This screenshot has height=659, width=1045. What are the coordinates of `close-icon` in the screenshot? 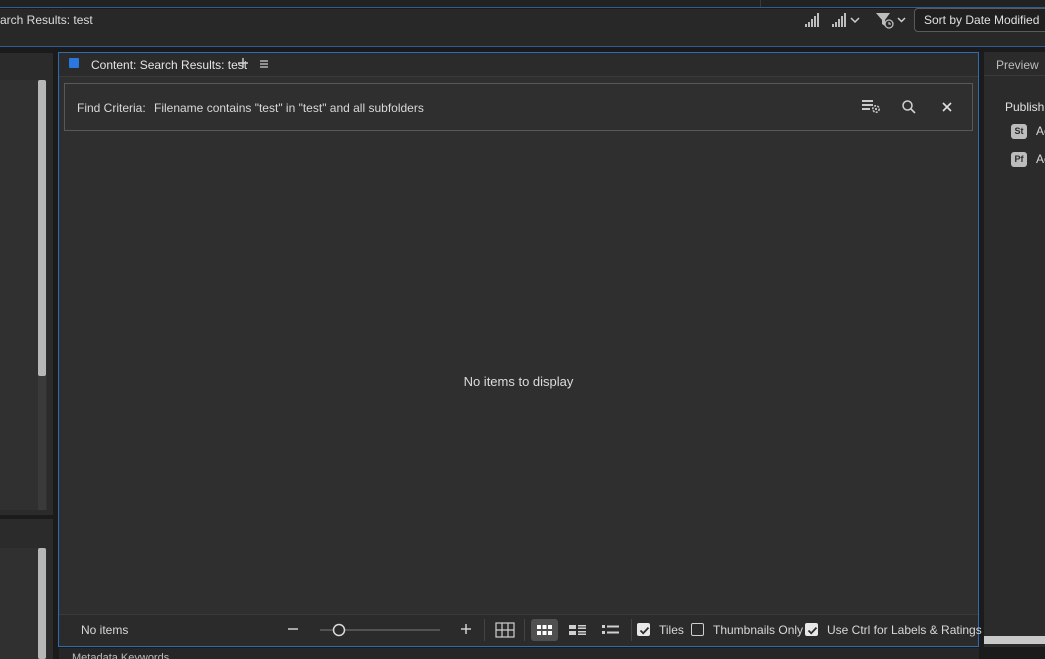 It's located at (947, 107).